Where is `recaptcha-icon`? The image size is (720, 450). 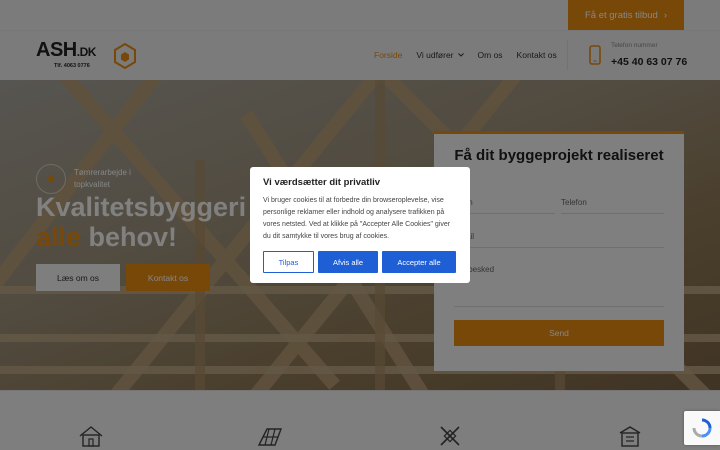
recaptcha-icon is located at coordinates (702, 428).